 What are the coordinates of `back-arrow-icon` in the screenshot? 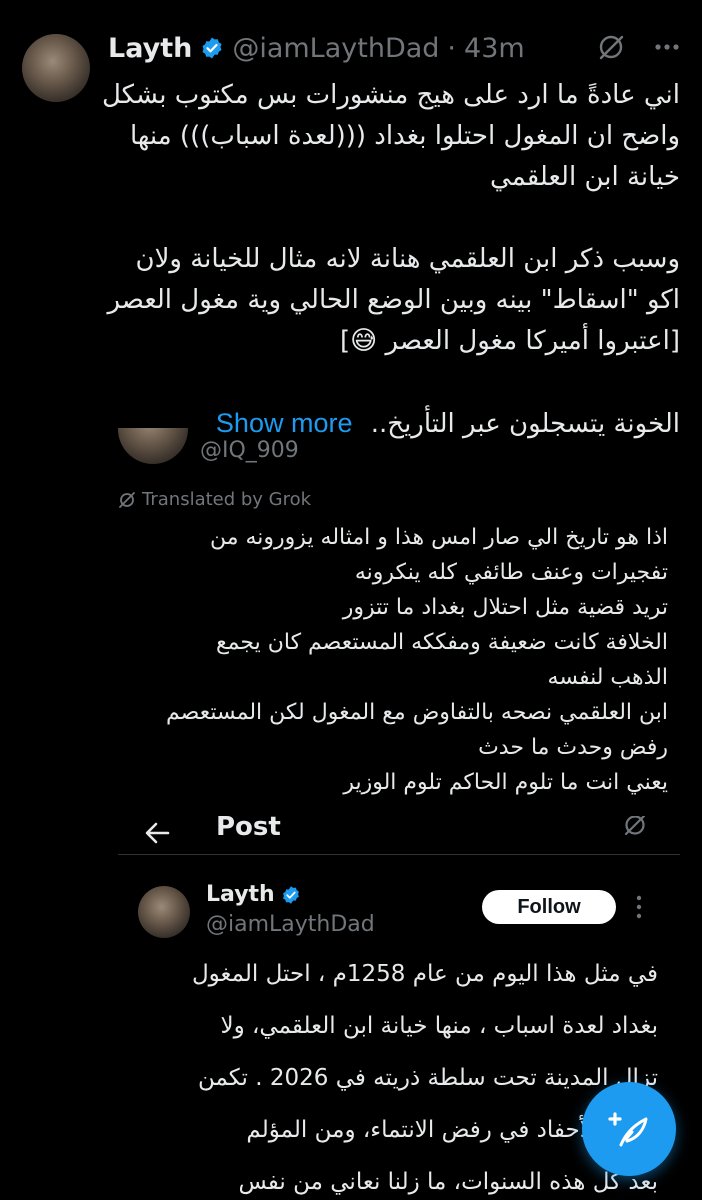 It's located at (157, 833).